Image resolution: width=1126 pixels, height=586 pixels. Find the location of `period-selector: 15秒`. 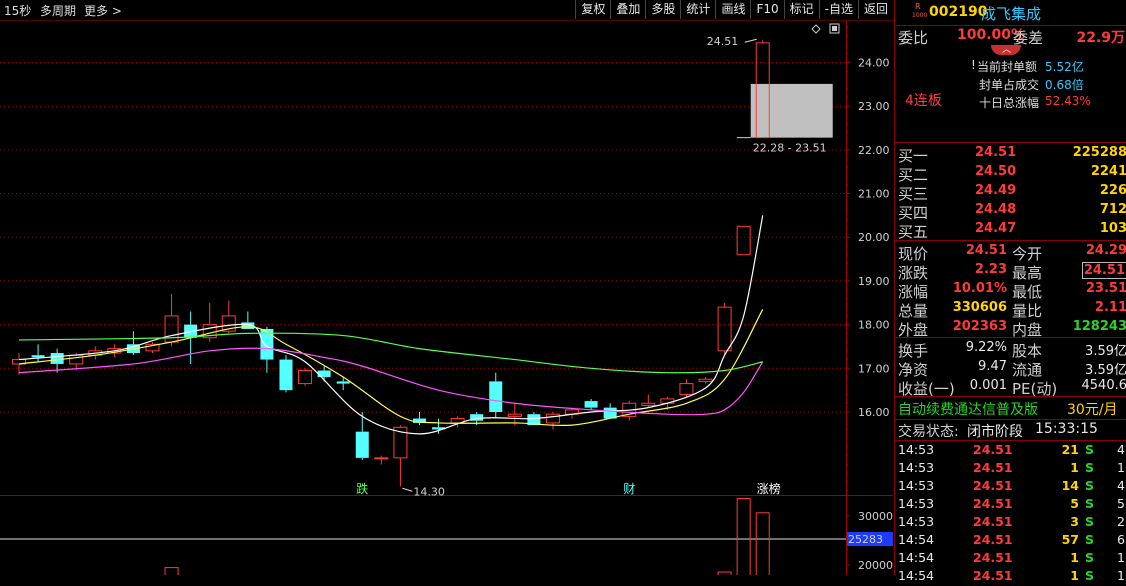

period-selector: 15秒 is located at coordinates (17, 10).